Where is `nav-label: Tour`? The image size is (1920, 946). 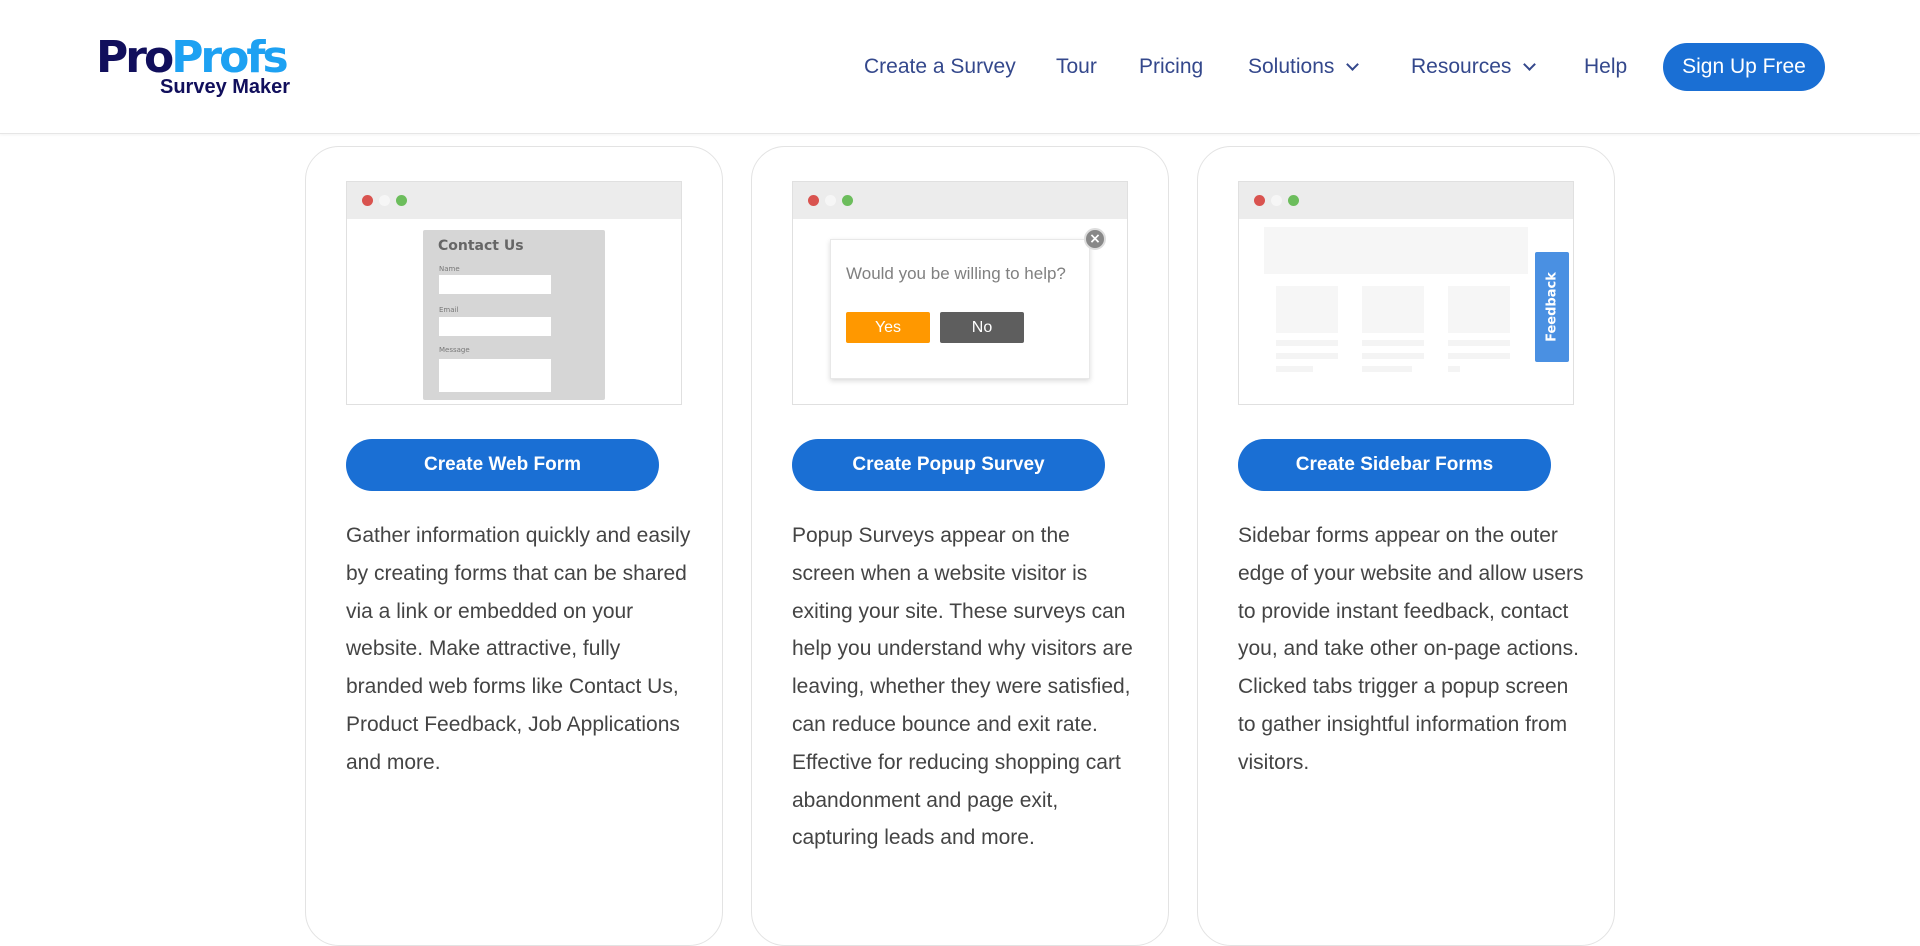 nav-label: Tour is located at coordinates (1076, 66).